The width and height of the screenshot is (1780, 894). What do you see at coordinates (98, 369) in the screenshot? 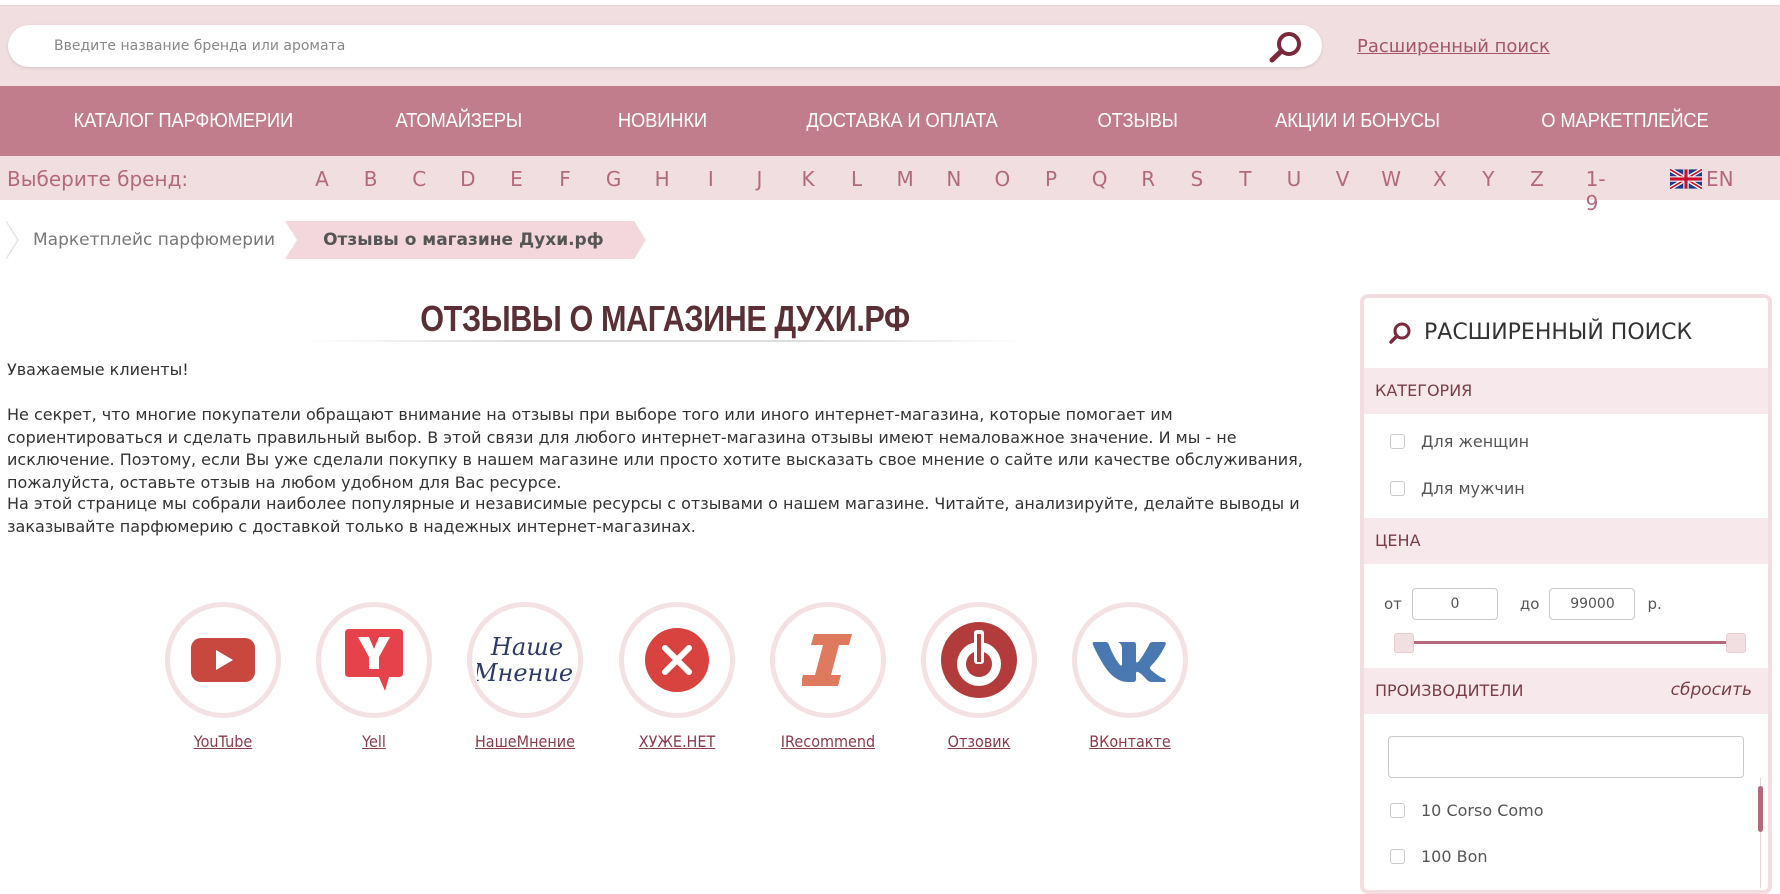
I see `greeting-text: Уважаемые клиенты!` at bounding box center [98, 369].